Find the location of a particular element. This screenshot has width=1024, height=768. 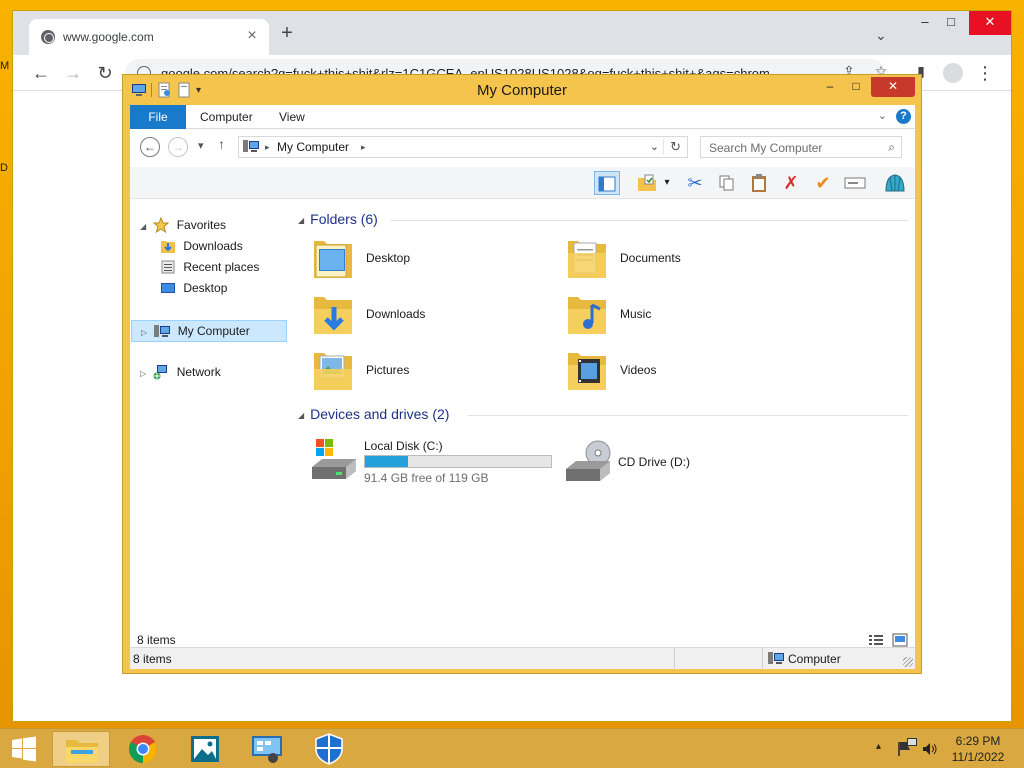

search-input: Search My Computer ⌕ is located at coordinates (801, 147).